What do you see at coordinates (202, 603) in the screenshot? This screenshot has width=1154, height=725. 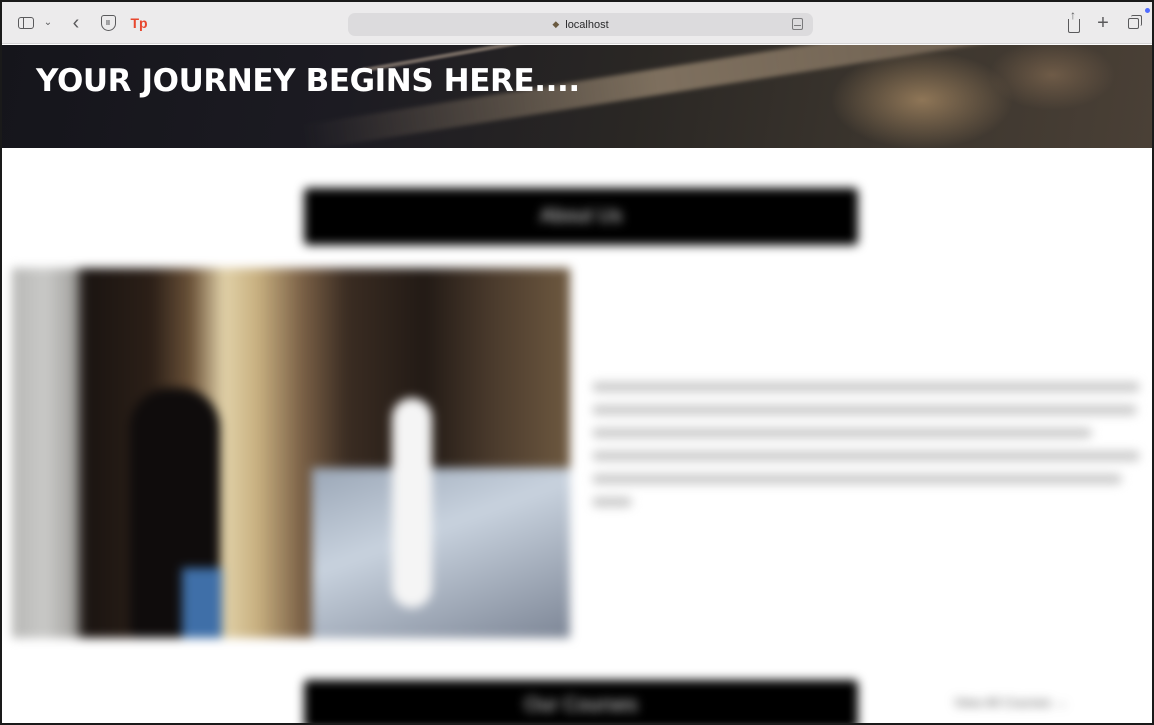 I see `photo-person-jeans` at bounding box center [202, 603].